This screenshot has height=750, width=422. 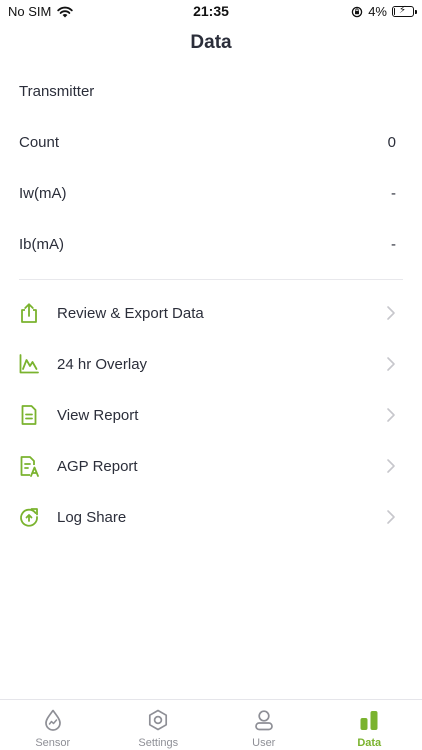 I want to click on tab-bar: Sensor Settings User Data, so click(x=211, y=724).